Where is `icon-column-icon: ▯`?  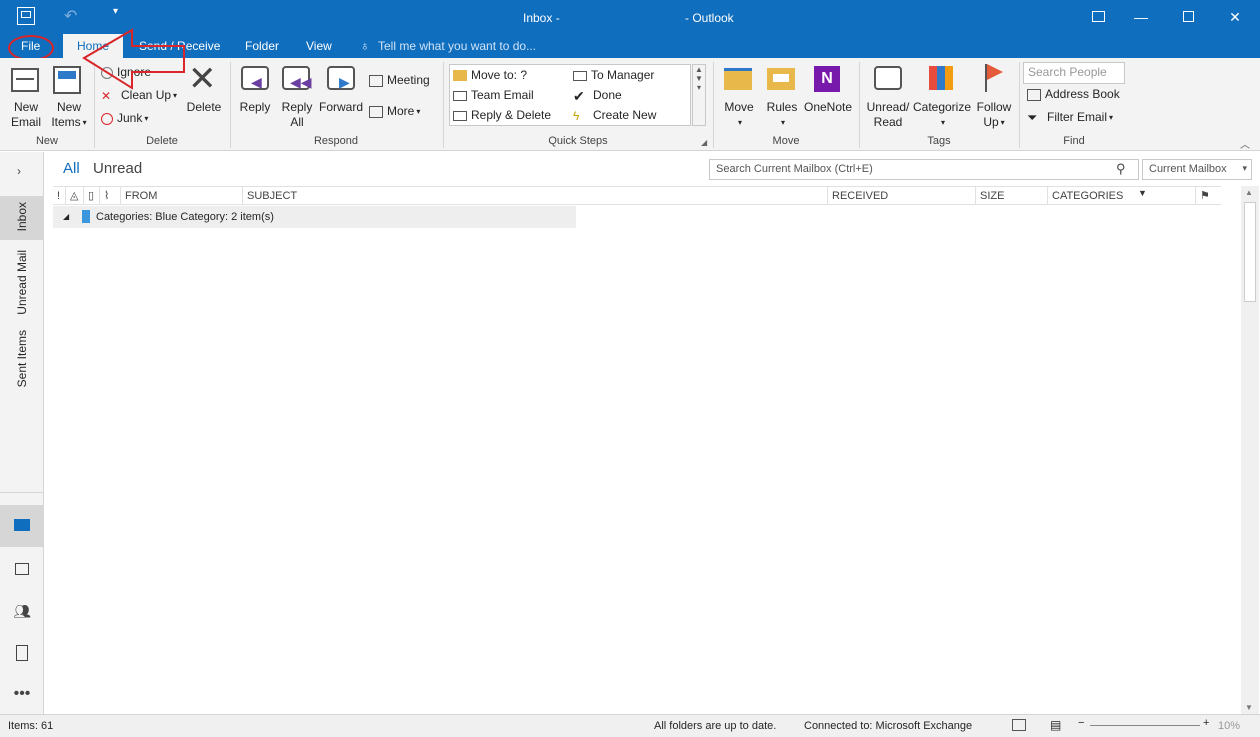
icon-column-icon: ▯ is located at coordinates (90, 196).